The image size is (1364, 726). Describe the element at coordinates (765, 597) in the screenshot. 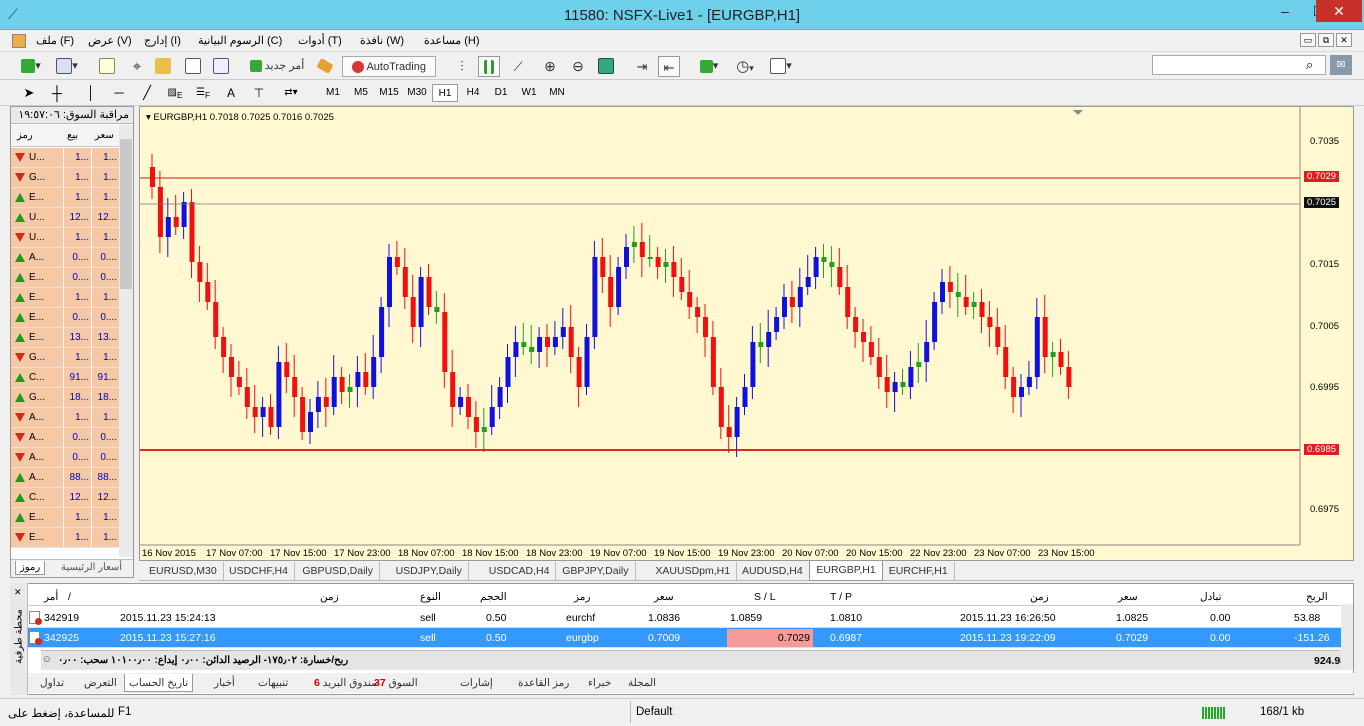

I see `col-sl: S / L` at that location.